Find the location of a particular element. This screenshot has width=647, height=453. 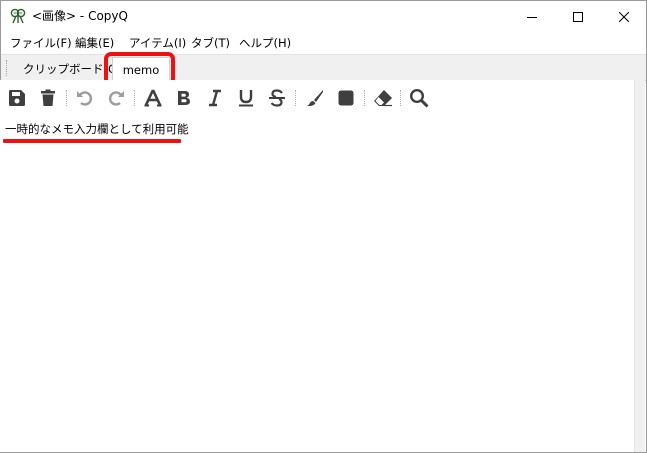

font-button is located at coordinates (153, 98).